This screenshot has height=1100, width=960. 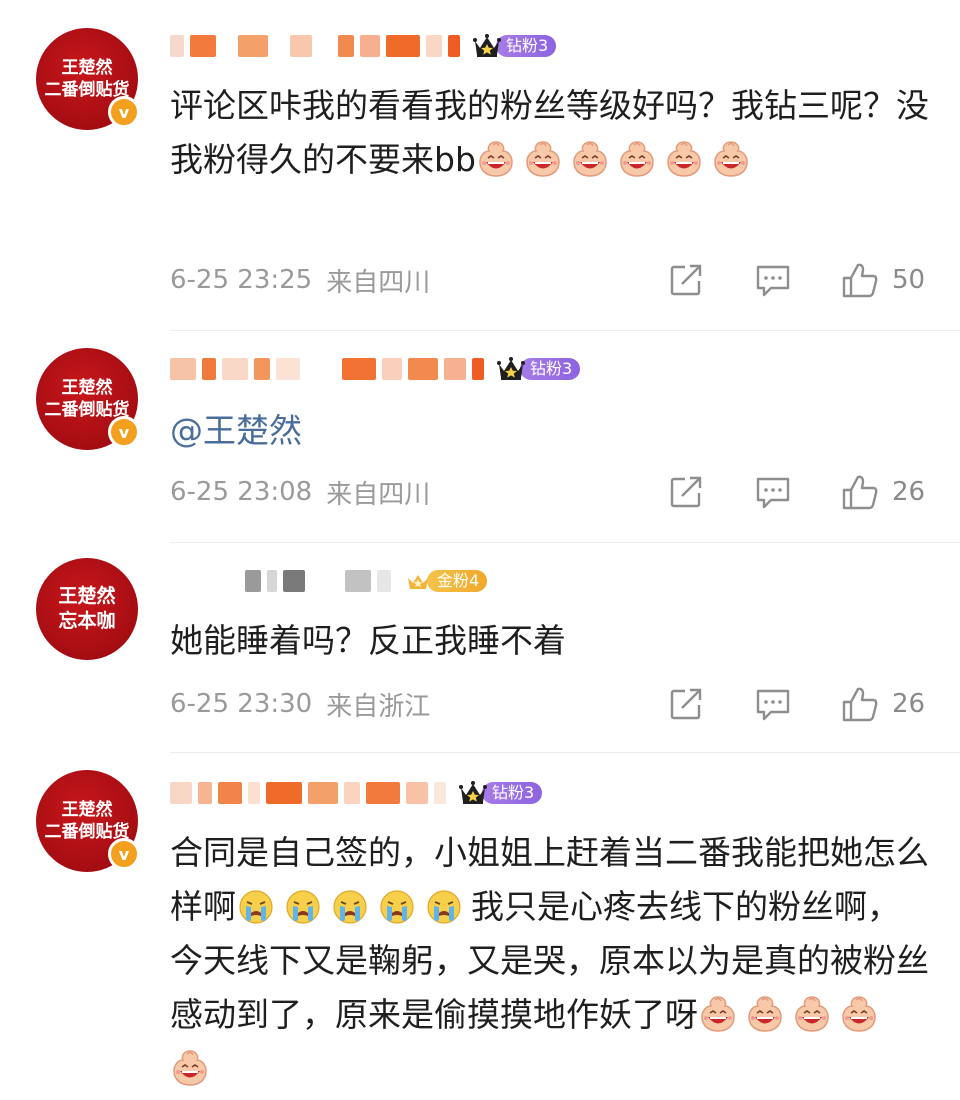 What do you see at coordinates (368, 640) in the screenshot?
I see `comment-text-main: 她能睡着吗？反正我睡不着` at bounding box center [368, 640].